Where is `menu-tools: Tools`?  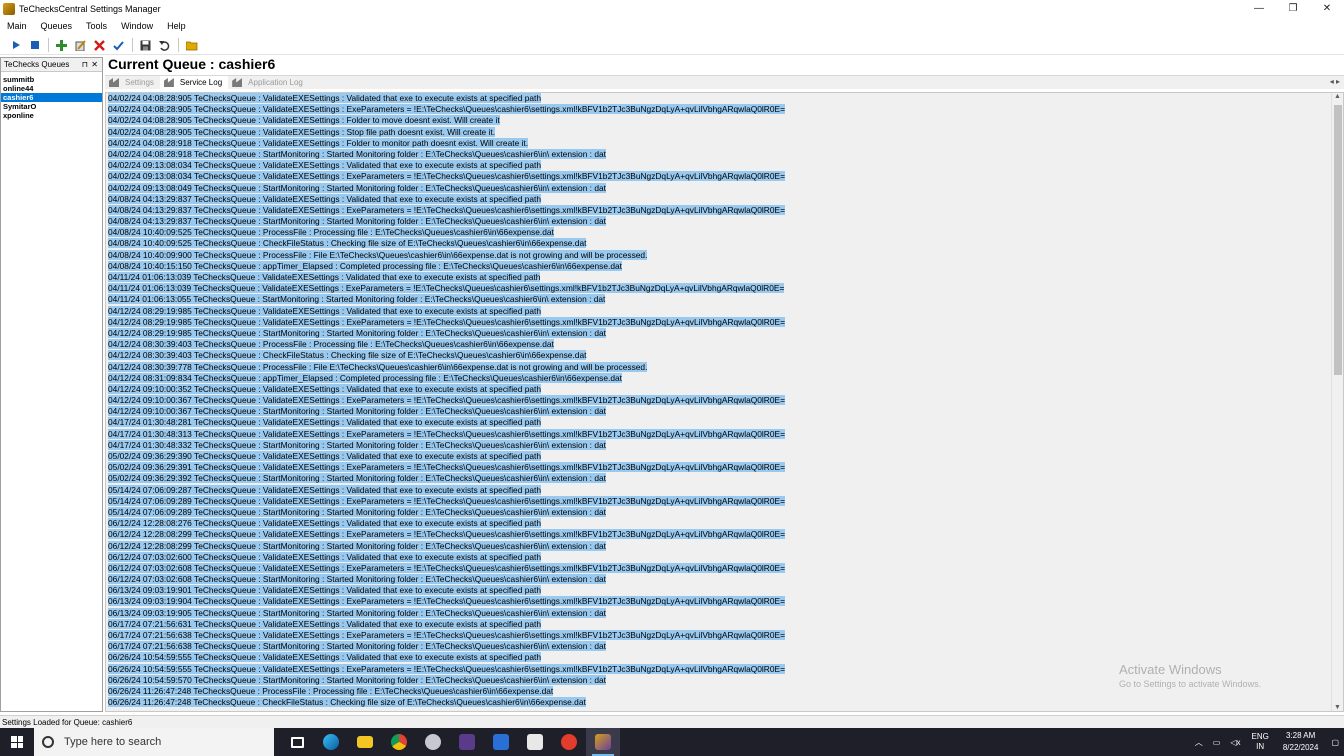
menu-tools: Tools is located at coordinates (96, 26).